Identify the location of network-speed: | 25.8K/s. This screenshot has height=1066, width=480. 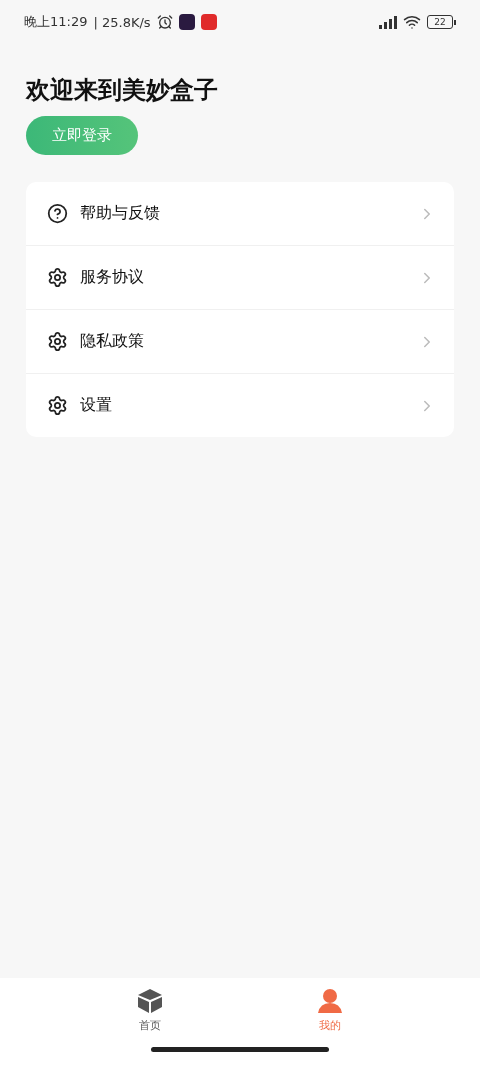
(122, 22).